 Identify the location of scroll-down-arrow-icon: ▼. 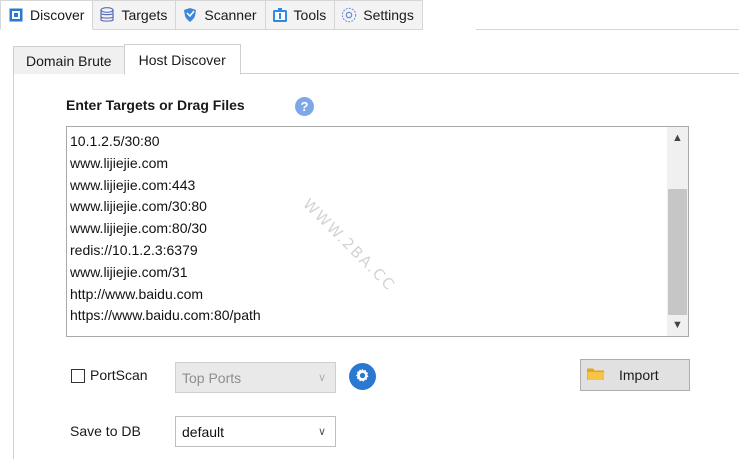
(677, 325).